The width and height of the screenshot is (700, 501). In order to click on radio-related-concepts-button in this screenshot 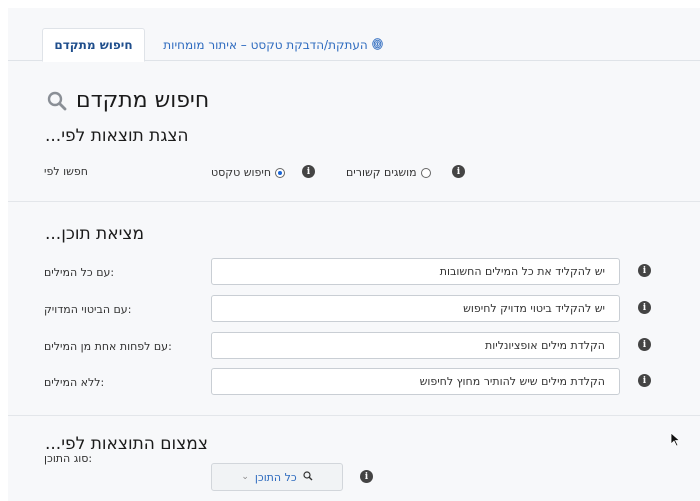, I will do `click(425, 172)`.